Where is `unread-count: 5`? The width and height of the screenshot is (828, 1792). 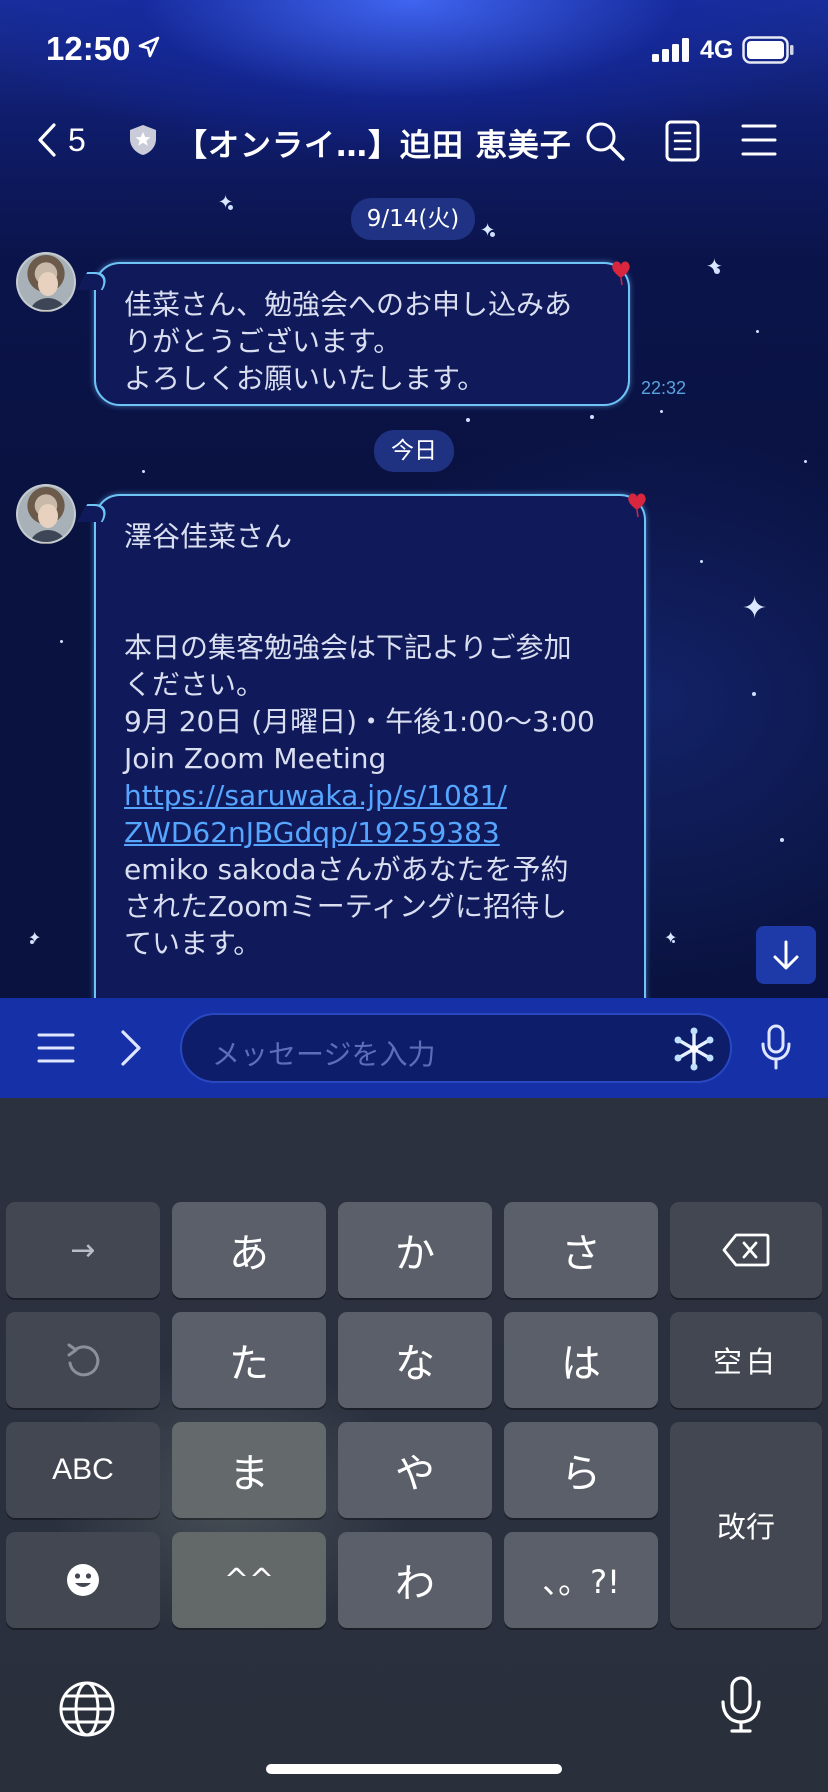 unread-count: 5 is located at coordinates (77, 139).